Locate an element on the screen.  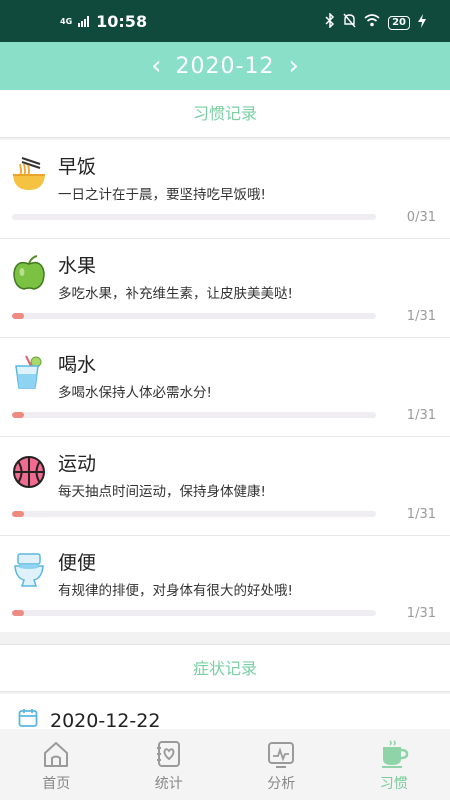
symptom-record-item: 2020-12-22 is located at coordinates (225, 714).